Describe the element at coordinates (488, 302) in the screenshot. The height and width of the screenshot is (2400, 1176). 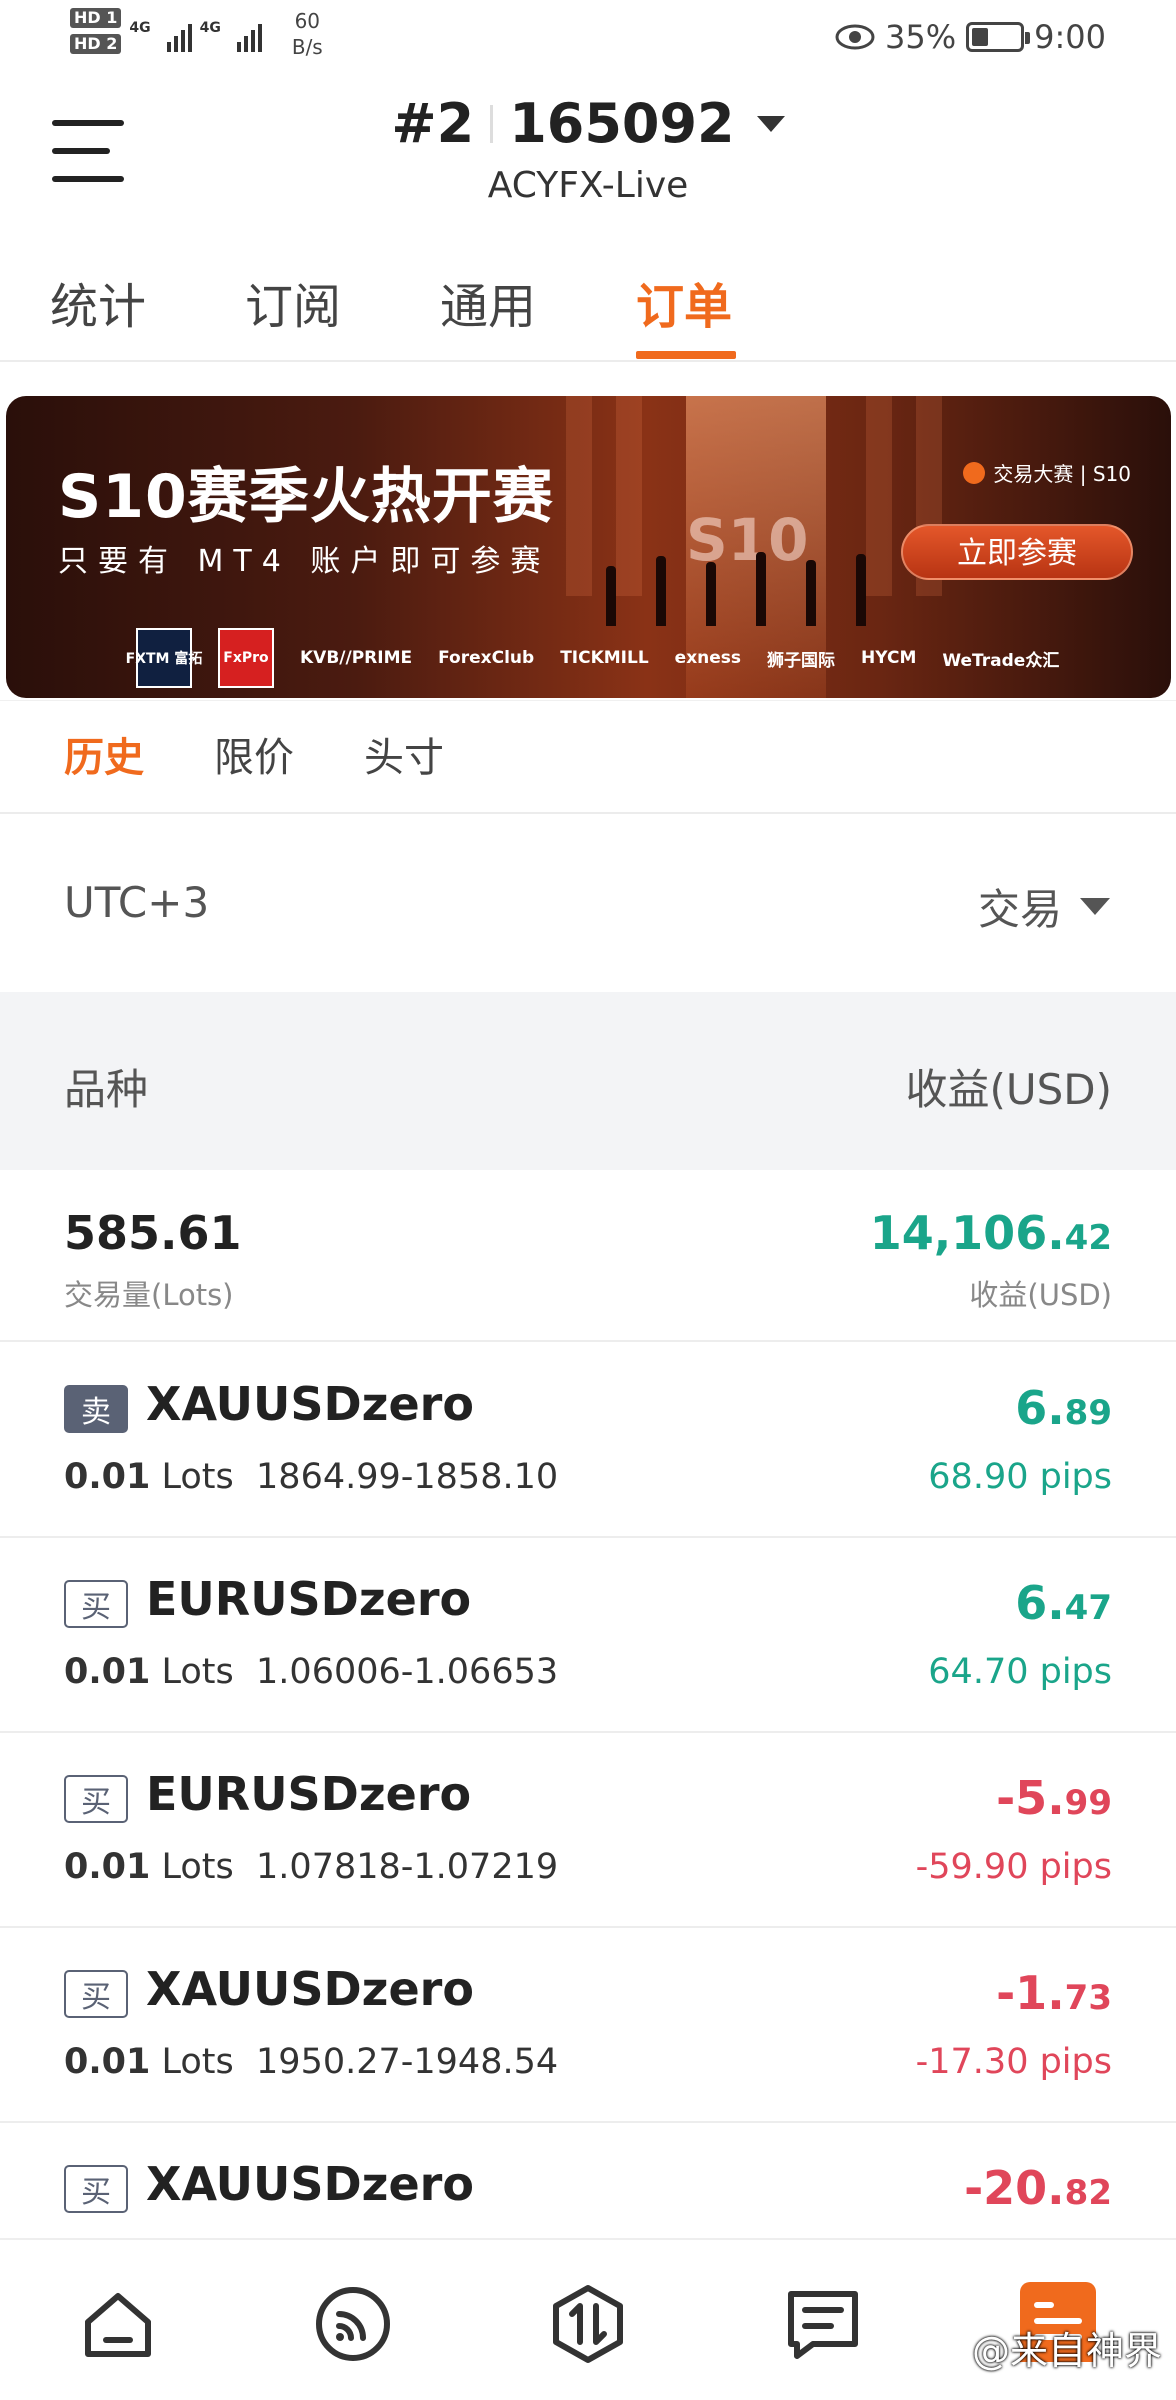
I see `tab-general: 通用` at that location.